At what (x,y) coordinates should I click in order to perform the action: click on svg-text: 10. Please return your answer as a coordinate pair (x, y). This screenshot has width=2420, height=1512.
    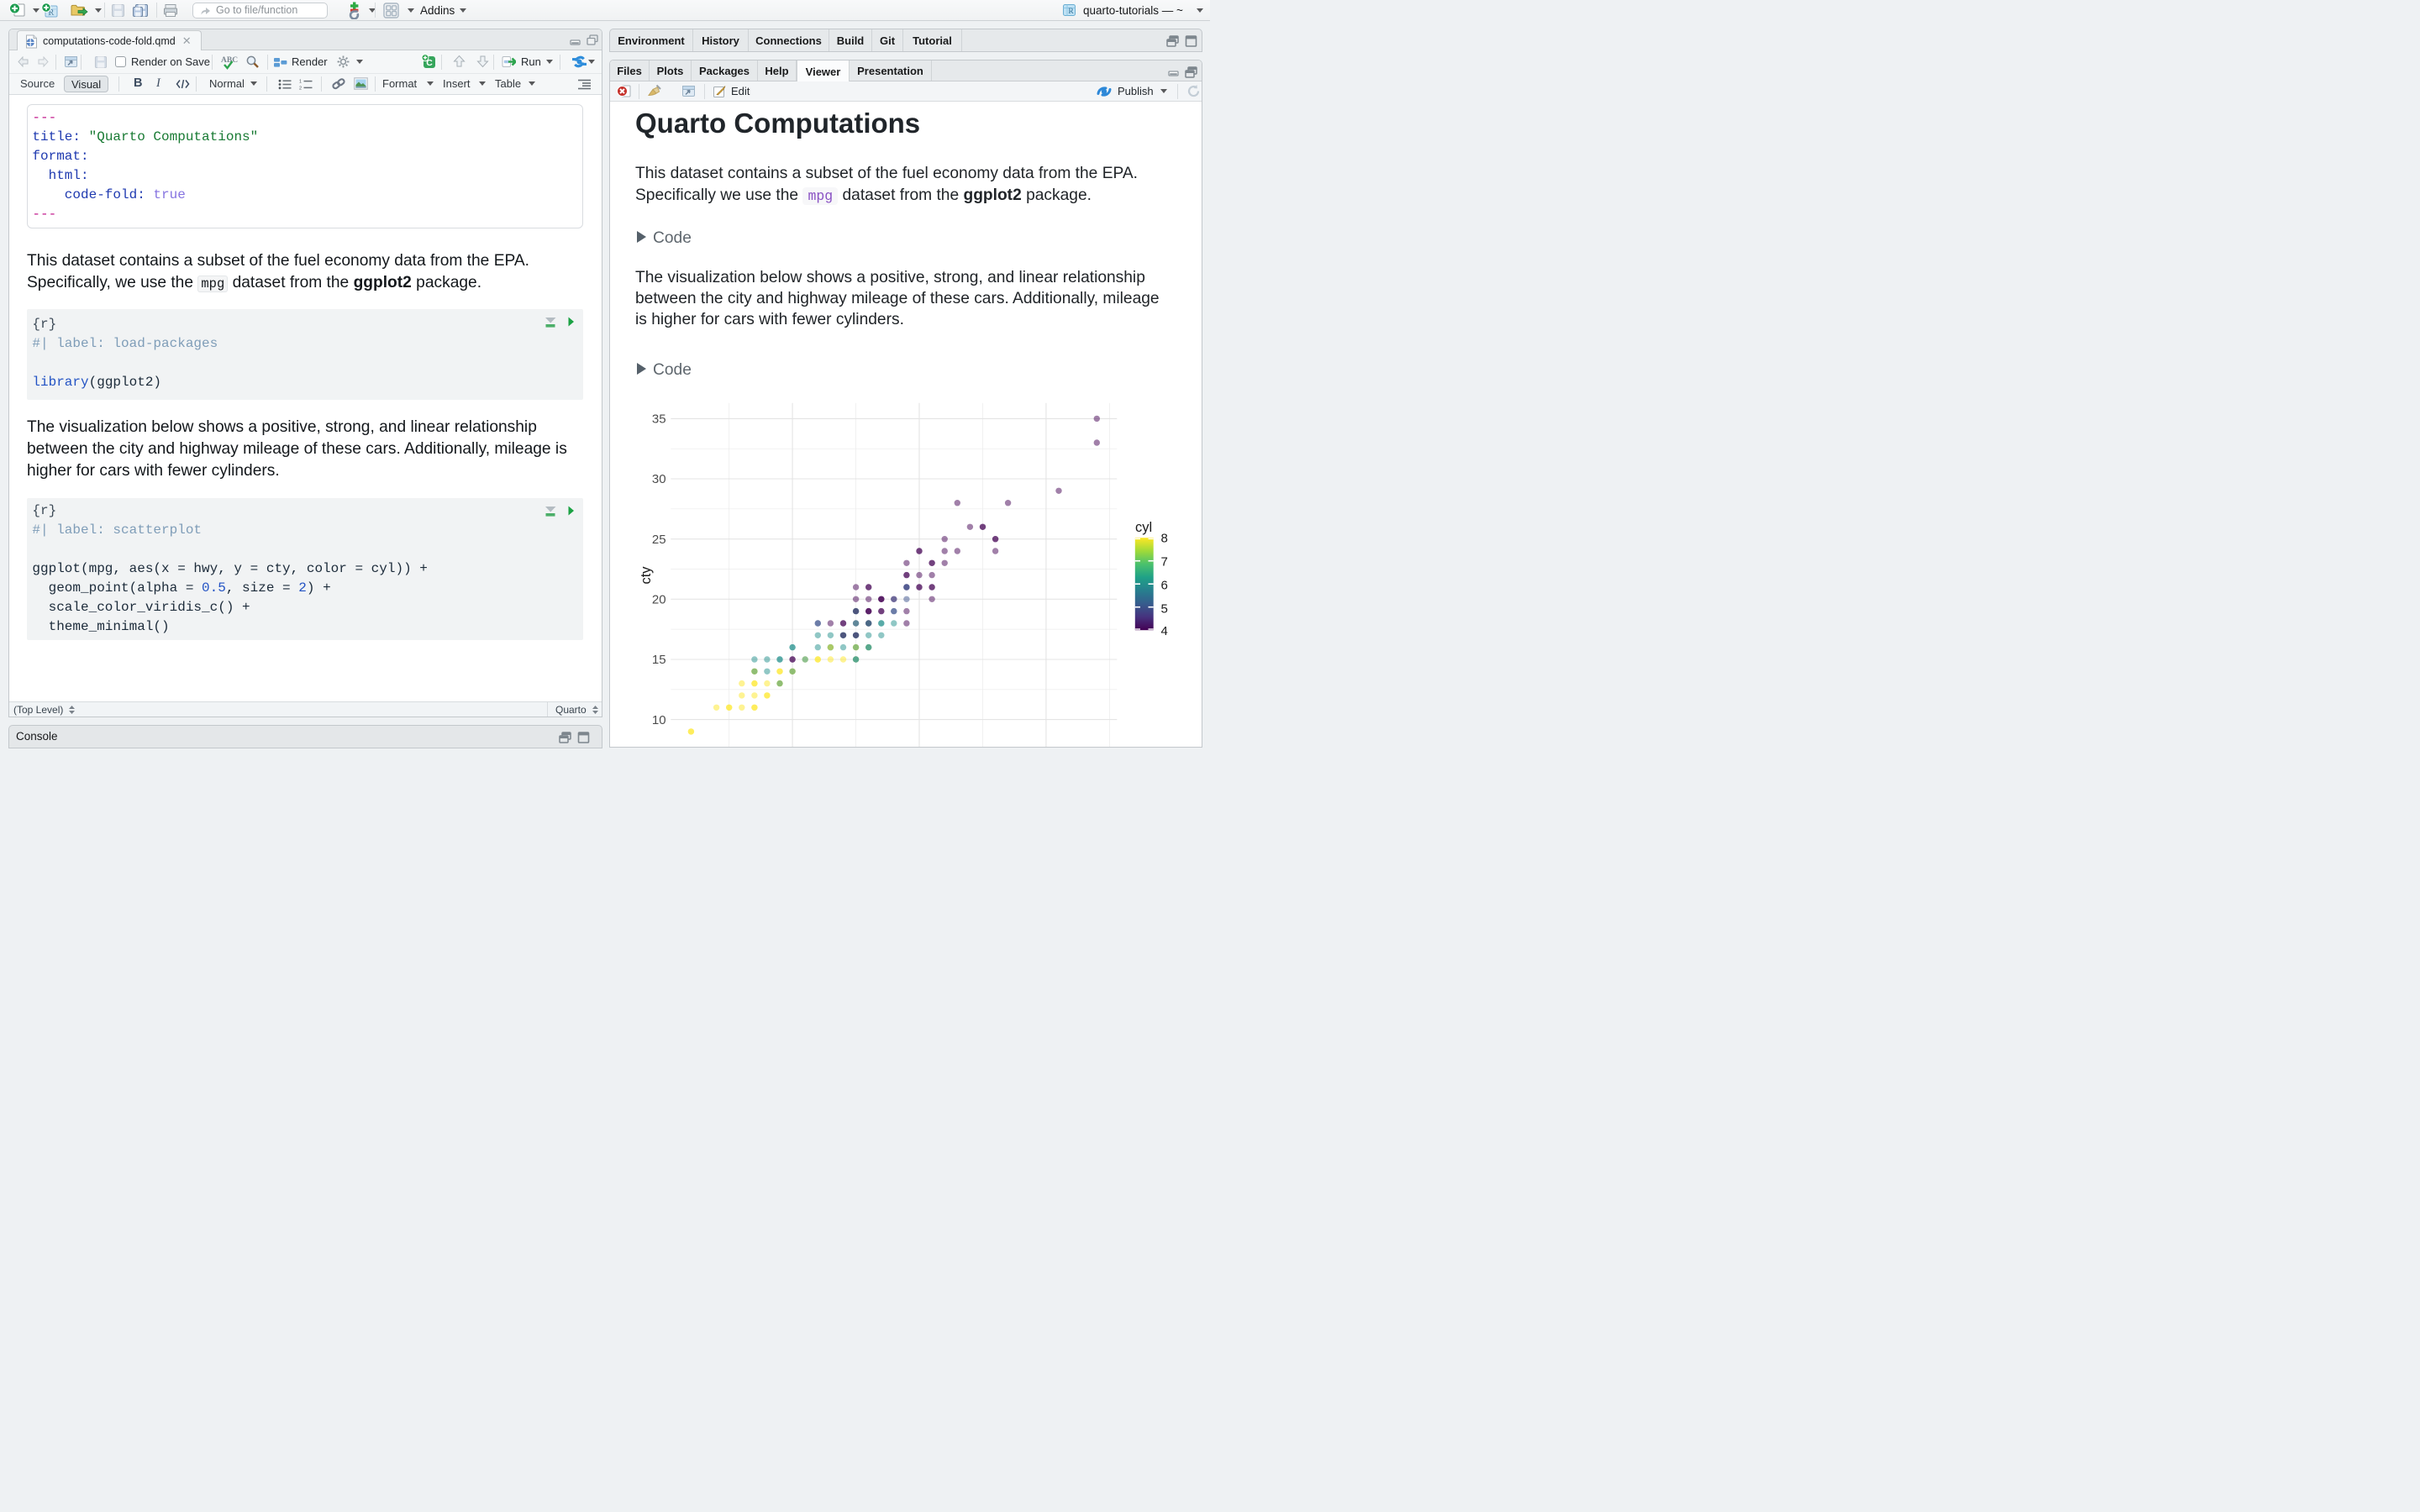
    Looking at the image, I should click on (659, 720).